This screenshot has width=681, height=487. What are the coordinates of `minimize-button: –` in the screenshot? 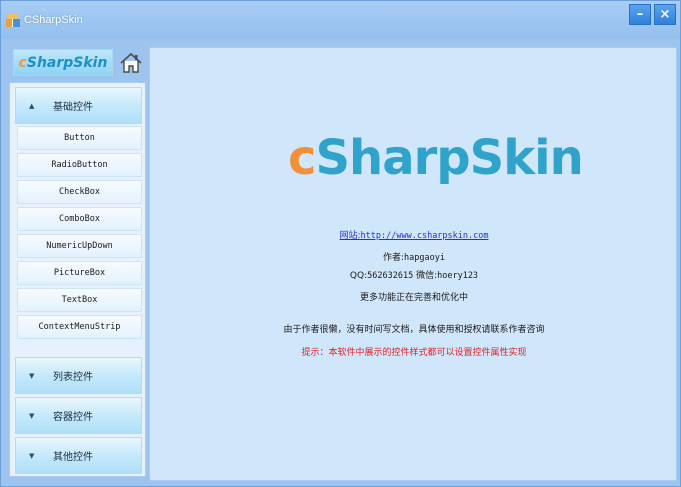 It's located at (640, 14).